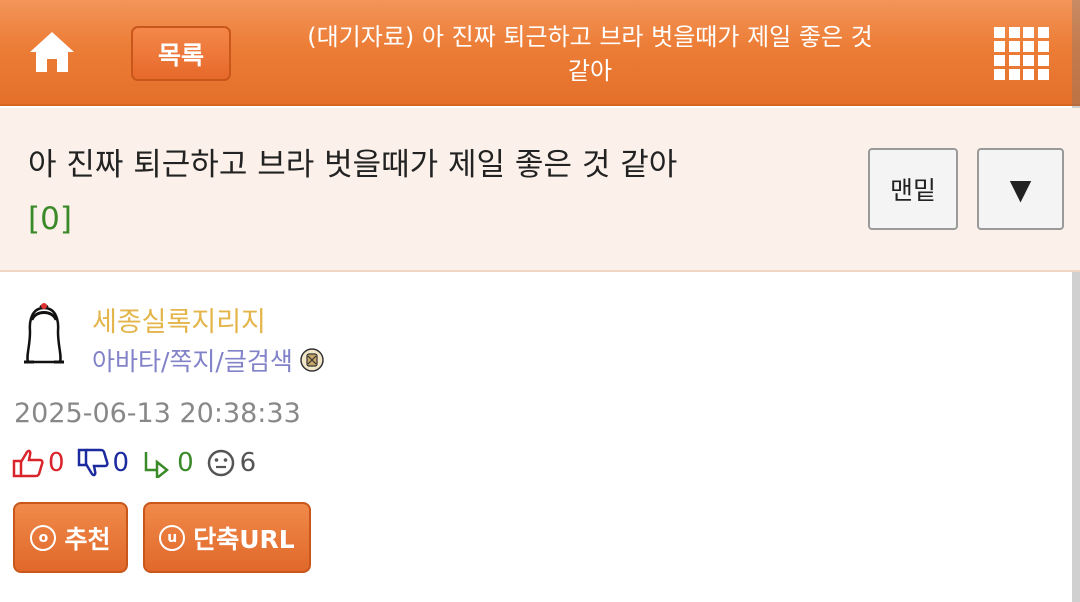 The height and width of the screenshot is (602, 1080). I want to click on thumbs-down-icon, so click(93, 462).